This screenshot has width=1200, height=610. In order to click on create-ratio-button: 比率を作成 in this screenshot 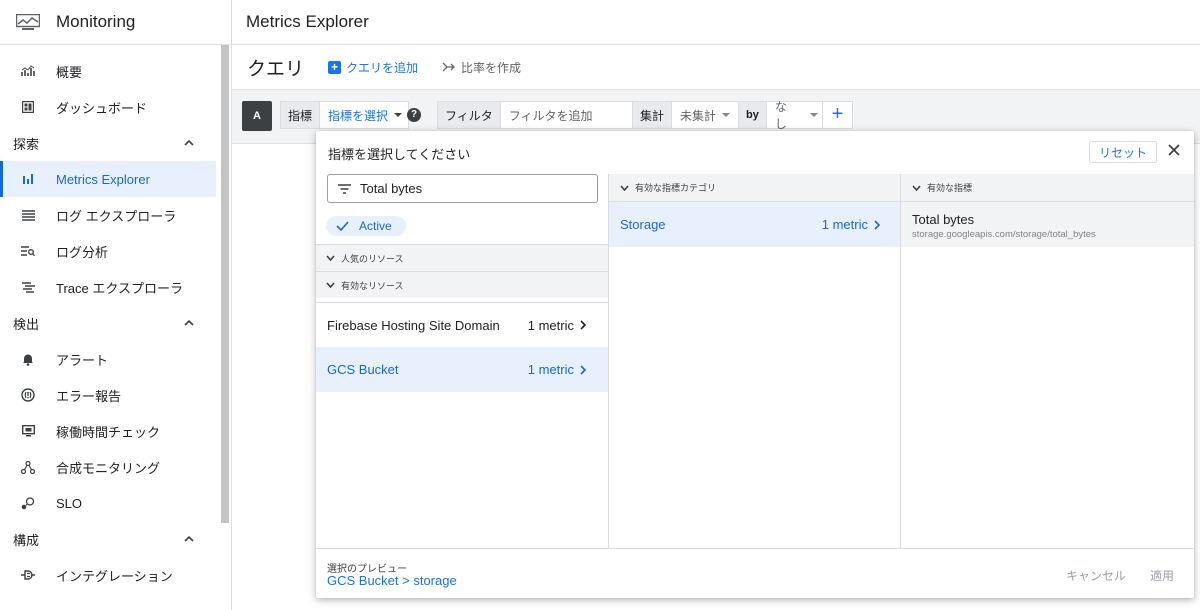, I will do `click(481, 67)`.